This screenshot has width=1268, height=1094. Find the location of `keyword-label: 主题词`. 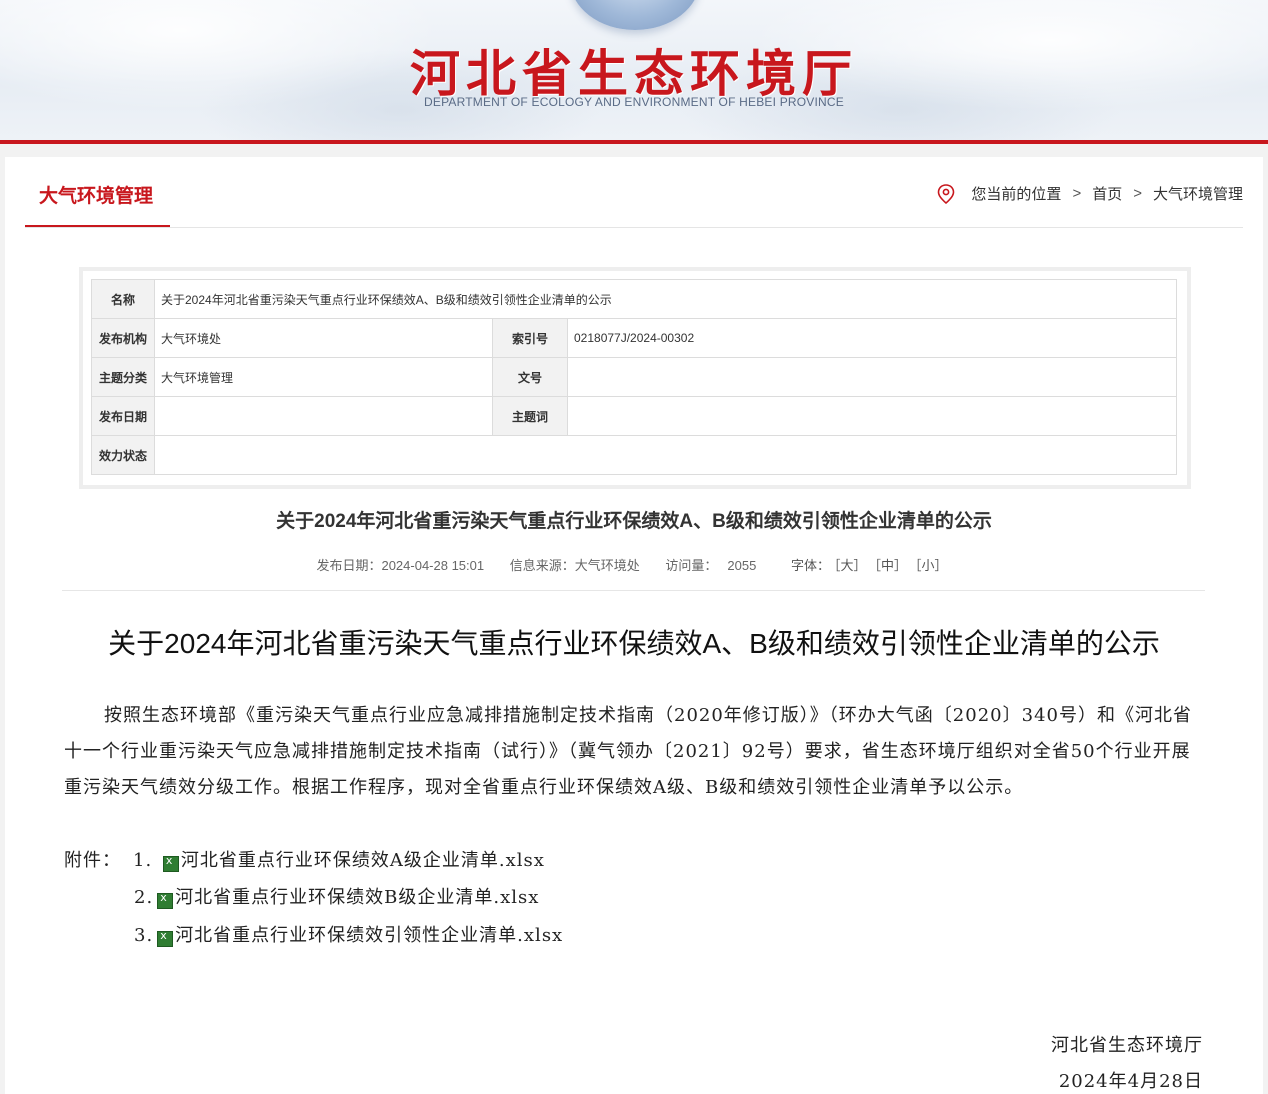

keyword-label: 主题词 is located at coordinates (530, 416).